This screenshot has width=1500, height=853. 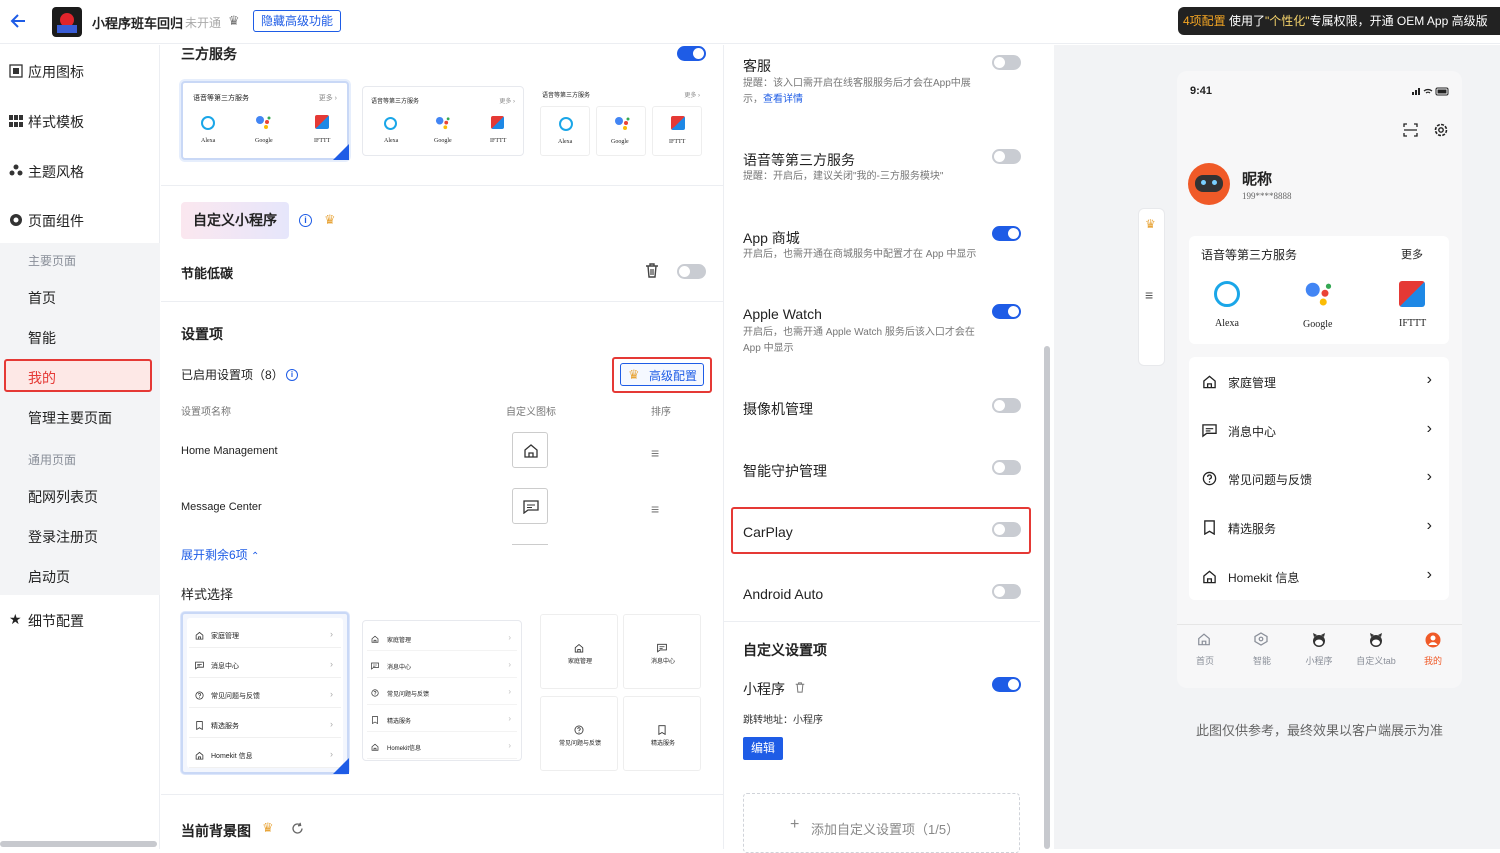 I want to click on sidebar-item-smart: 智能, so click(x=42, y=338).